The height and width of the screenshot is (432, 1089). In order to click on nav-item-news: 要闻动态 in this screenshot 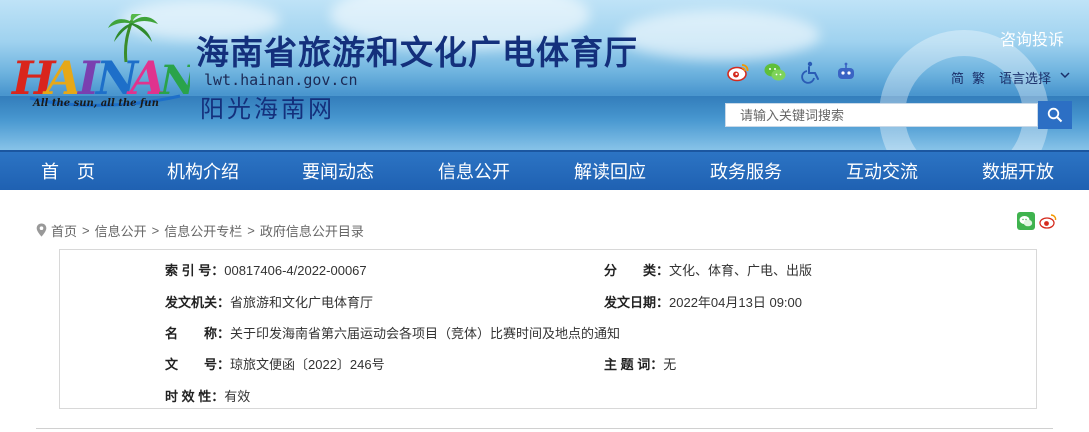, I will do `click(338, 172)`.